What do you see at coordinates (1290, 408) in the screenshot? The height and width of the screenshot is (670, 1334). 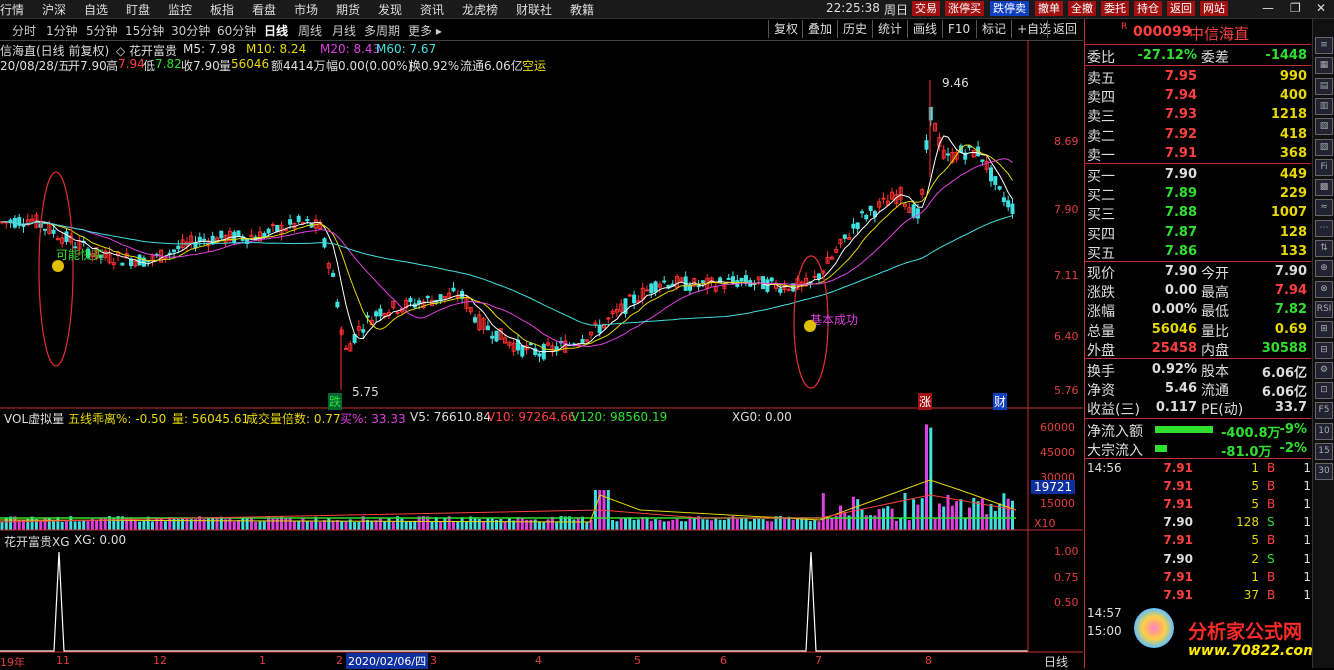 I see `stat2-value: 33.7` at bounding box center [1290, 408].